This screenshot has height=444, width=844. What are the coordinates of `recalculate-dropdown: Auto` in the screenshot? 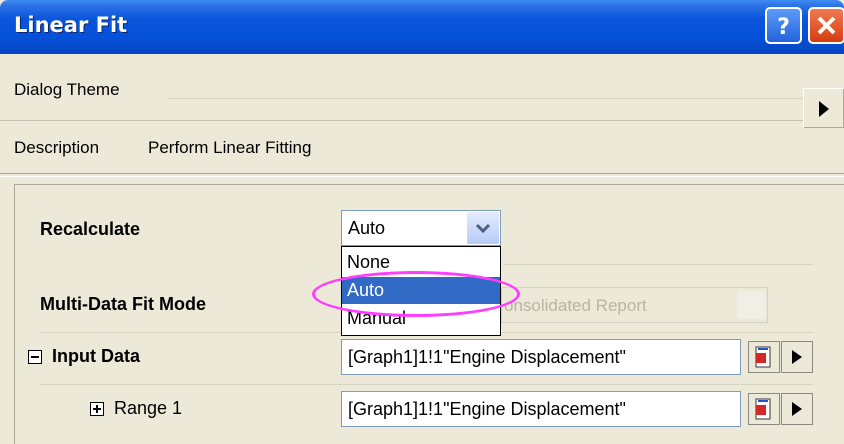 It's located at (421, 228).